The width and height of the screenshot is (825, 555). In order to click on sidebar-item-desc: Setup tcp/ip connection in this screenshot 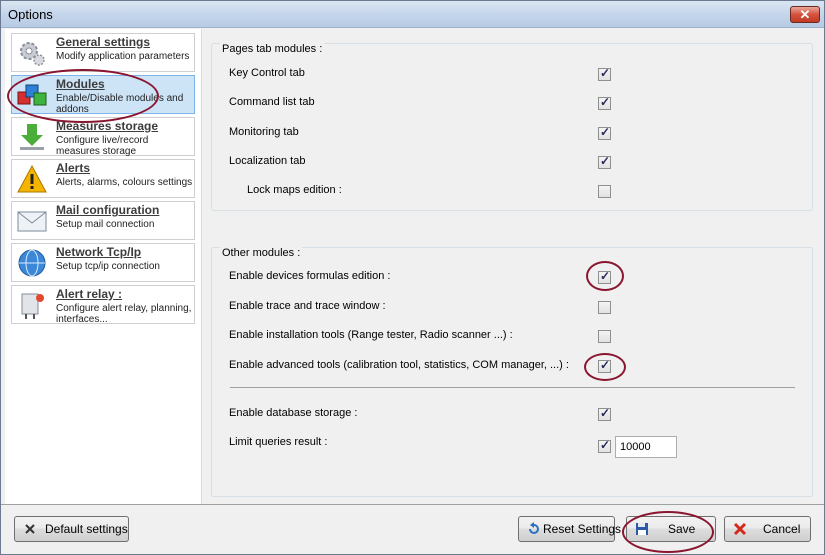, I will do `click(108, 266)`.